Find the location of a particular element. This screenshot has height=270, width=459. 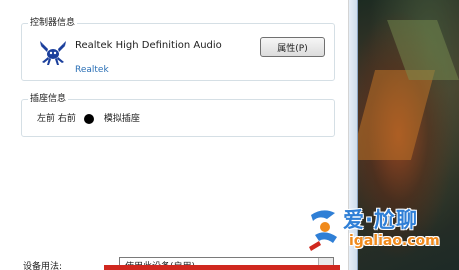

jack-info-group: 插座信息 左前 右前 模拟插座 is located at coordinates (178, 115).